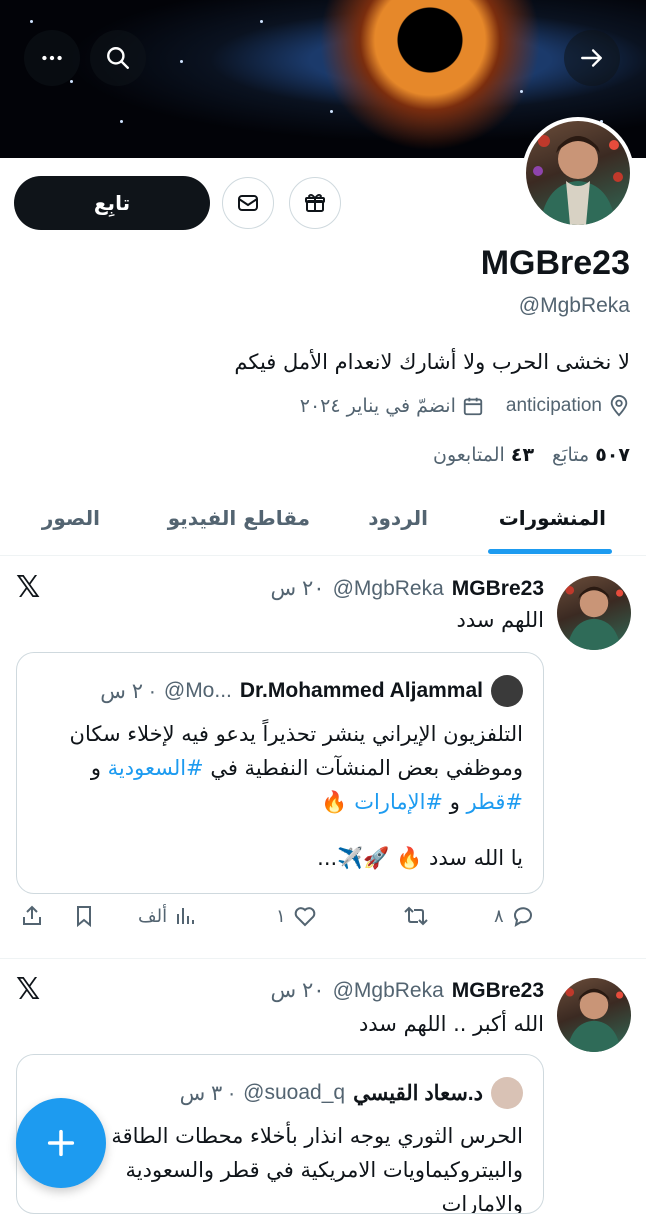  I want to click on bookmark-button, so click(84, 916).